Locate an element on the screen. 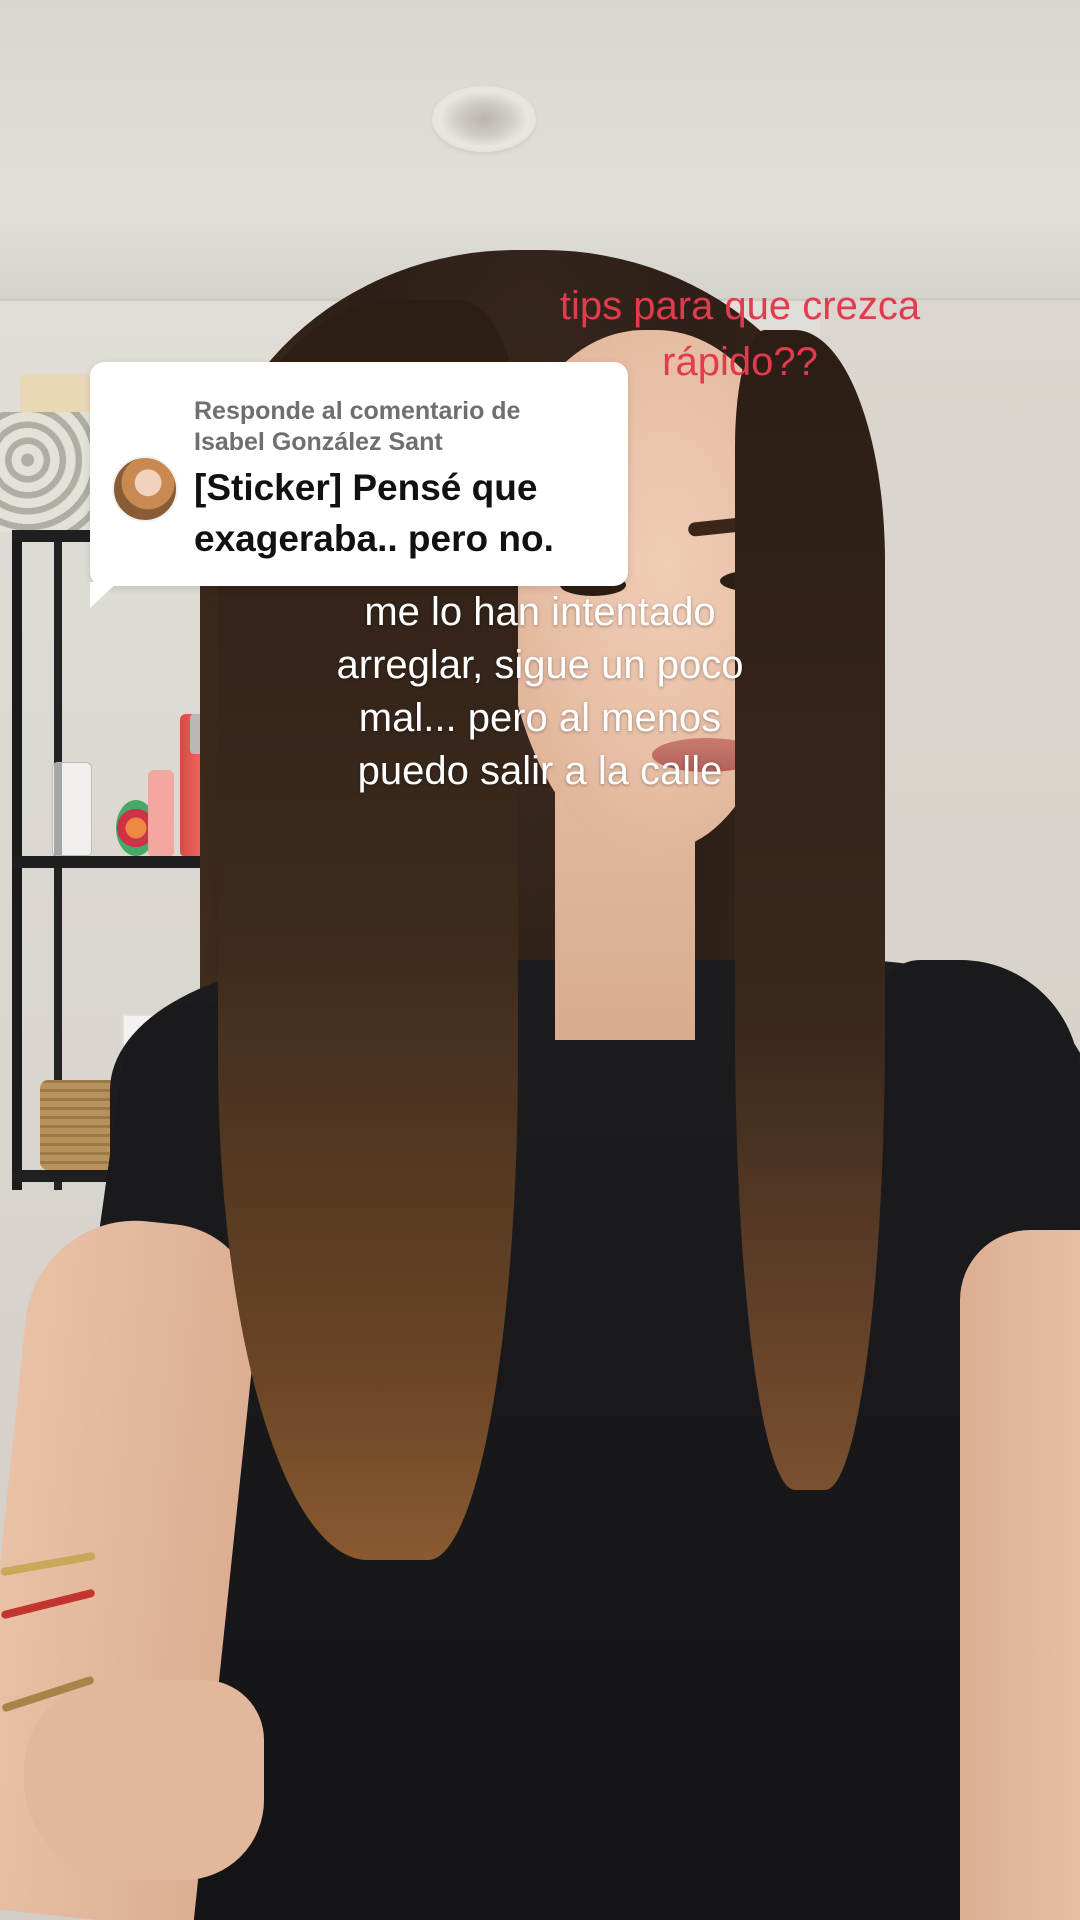 The image size is (1080, 1920). commenter-name: Isabel González Sant is located at coordinates (318, 442).